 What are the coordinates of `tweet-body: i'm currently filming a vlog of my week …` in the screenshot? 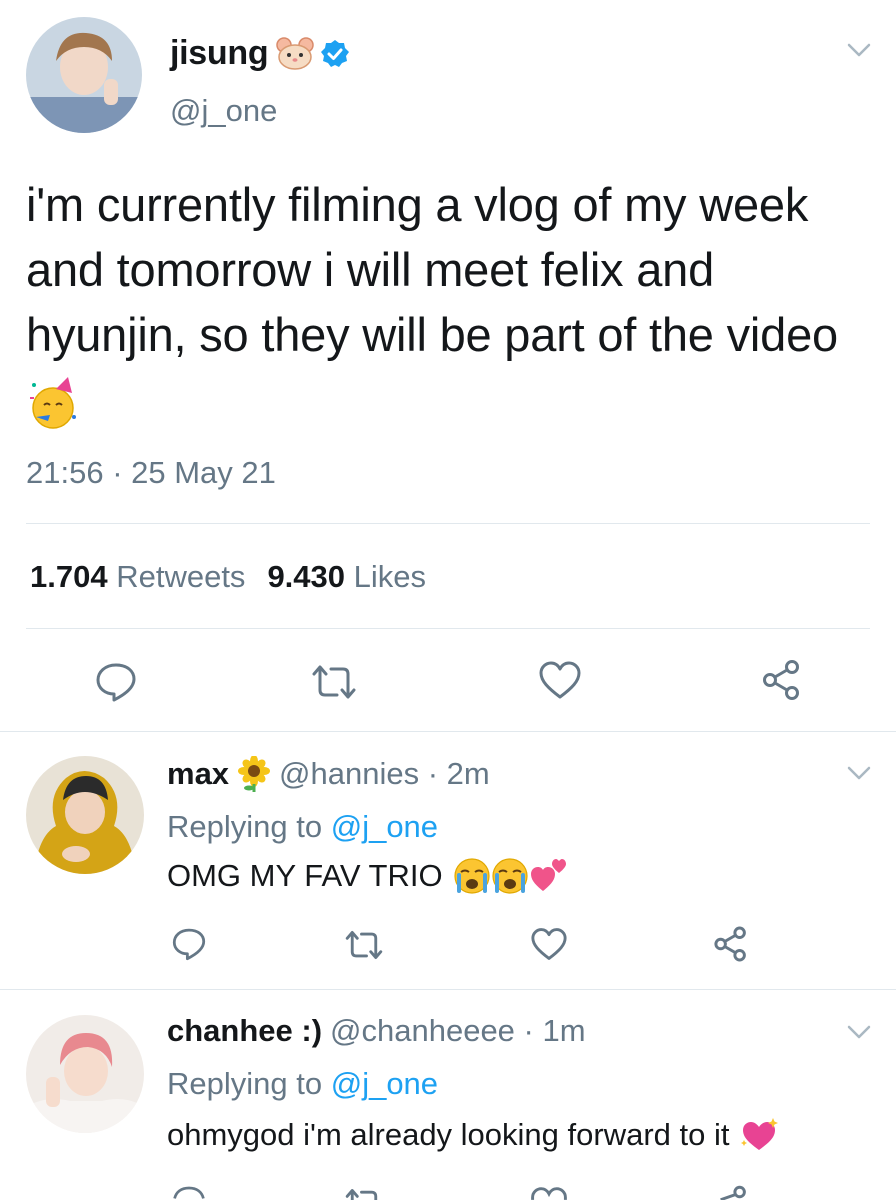 It's located at (432, 269).